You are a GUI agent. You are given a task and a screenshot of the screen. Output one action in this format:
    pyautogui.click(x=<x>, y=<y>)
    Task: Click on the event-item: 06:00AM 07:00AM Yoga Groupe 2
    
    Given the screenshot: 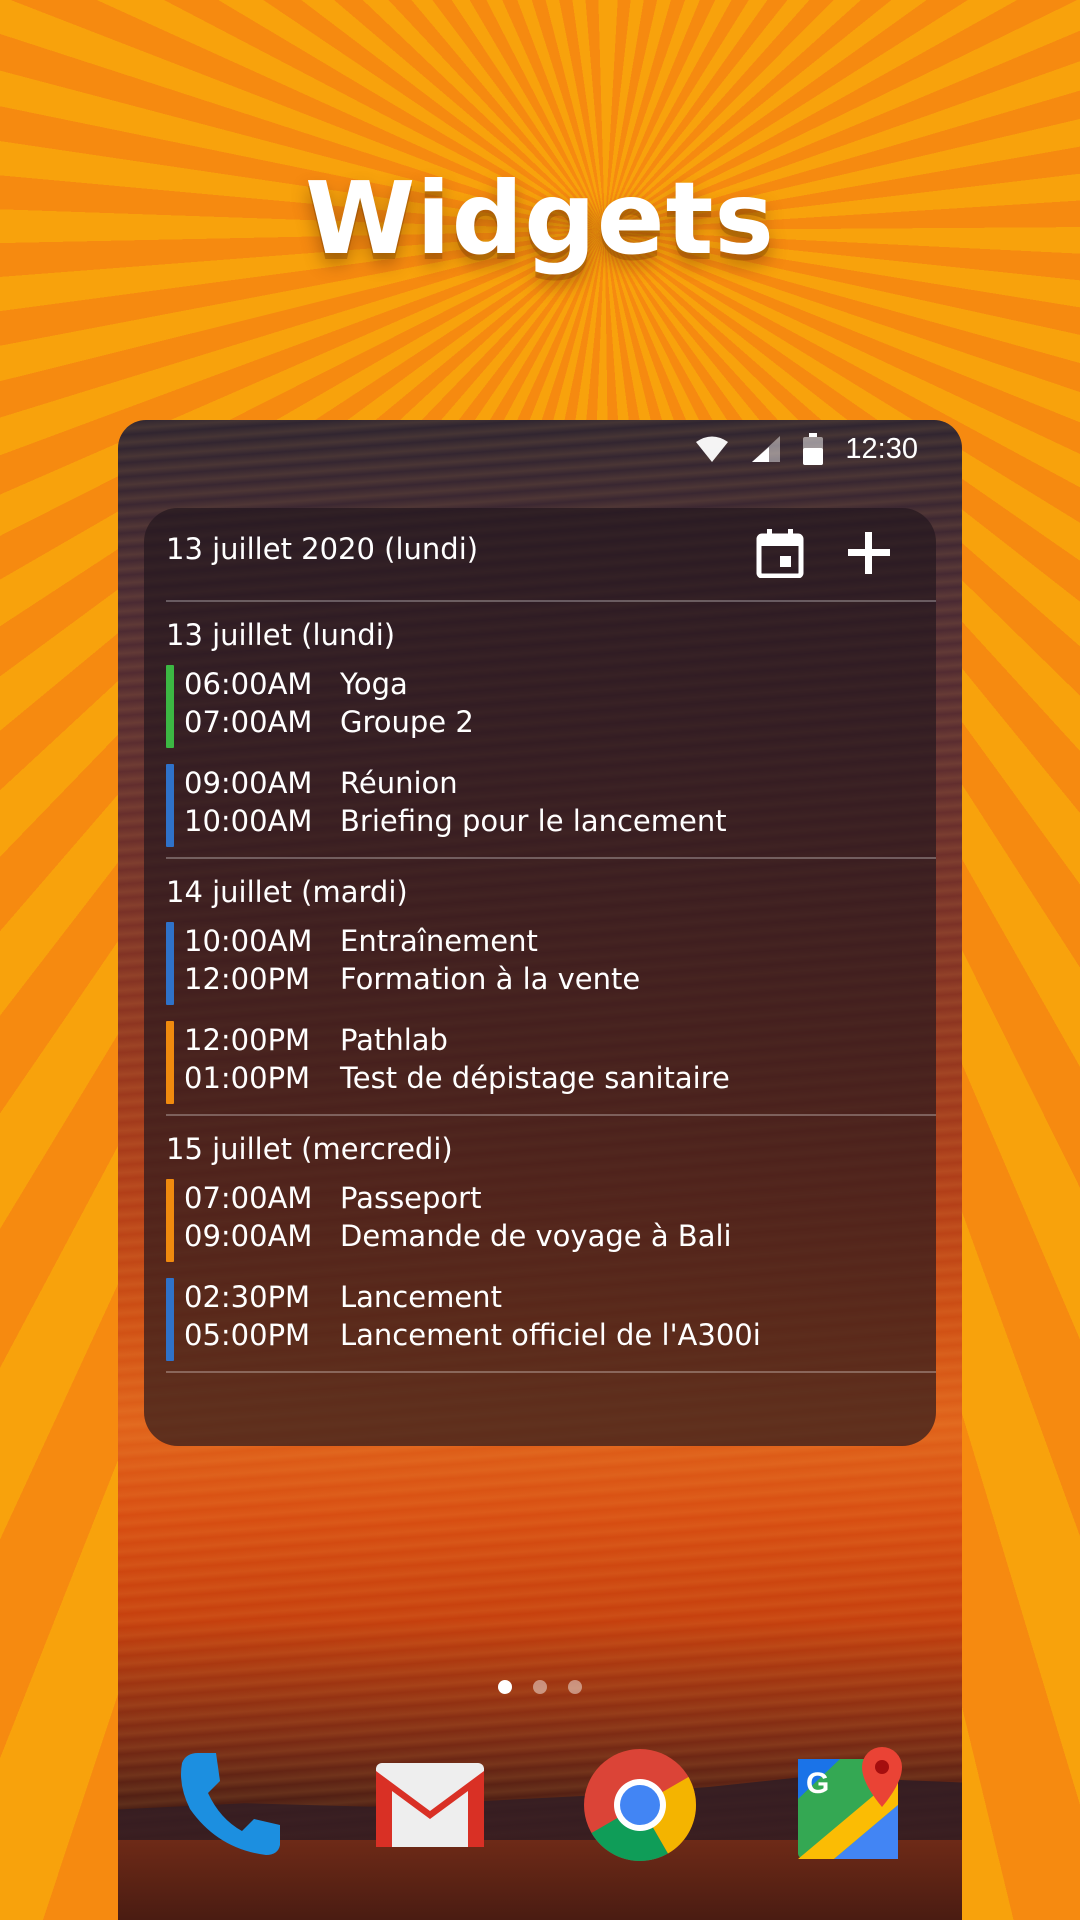 What is the action you would take?
    pyautogui.click(x=551, y=706)
    